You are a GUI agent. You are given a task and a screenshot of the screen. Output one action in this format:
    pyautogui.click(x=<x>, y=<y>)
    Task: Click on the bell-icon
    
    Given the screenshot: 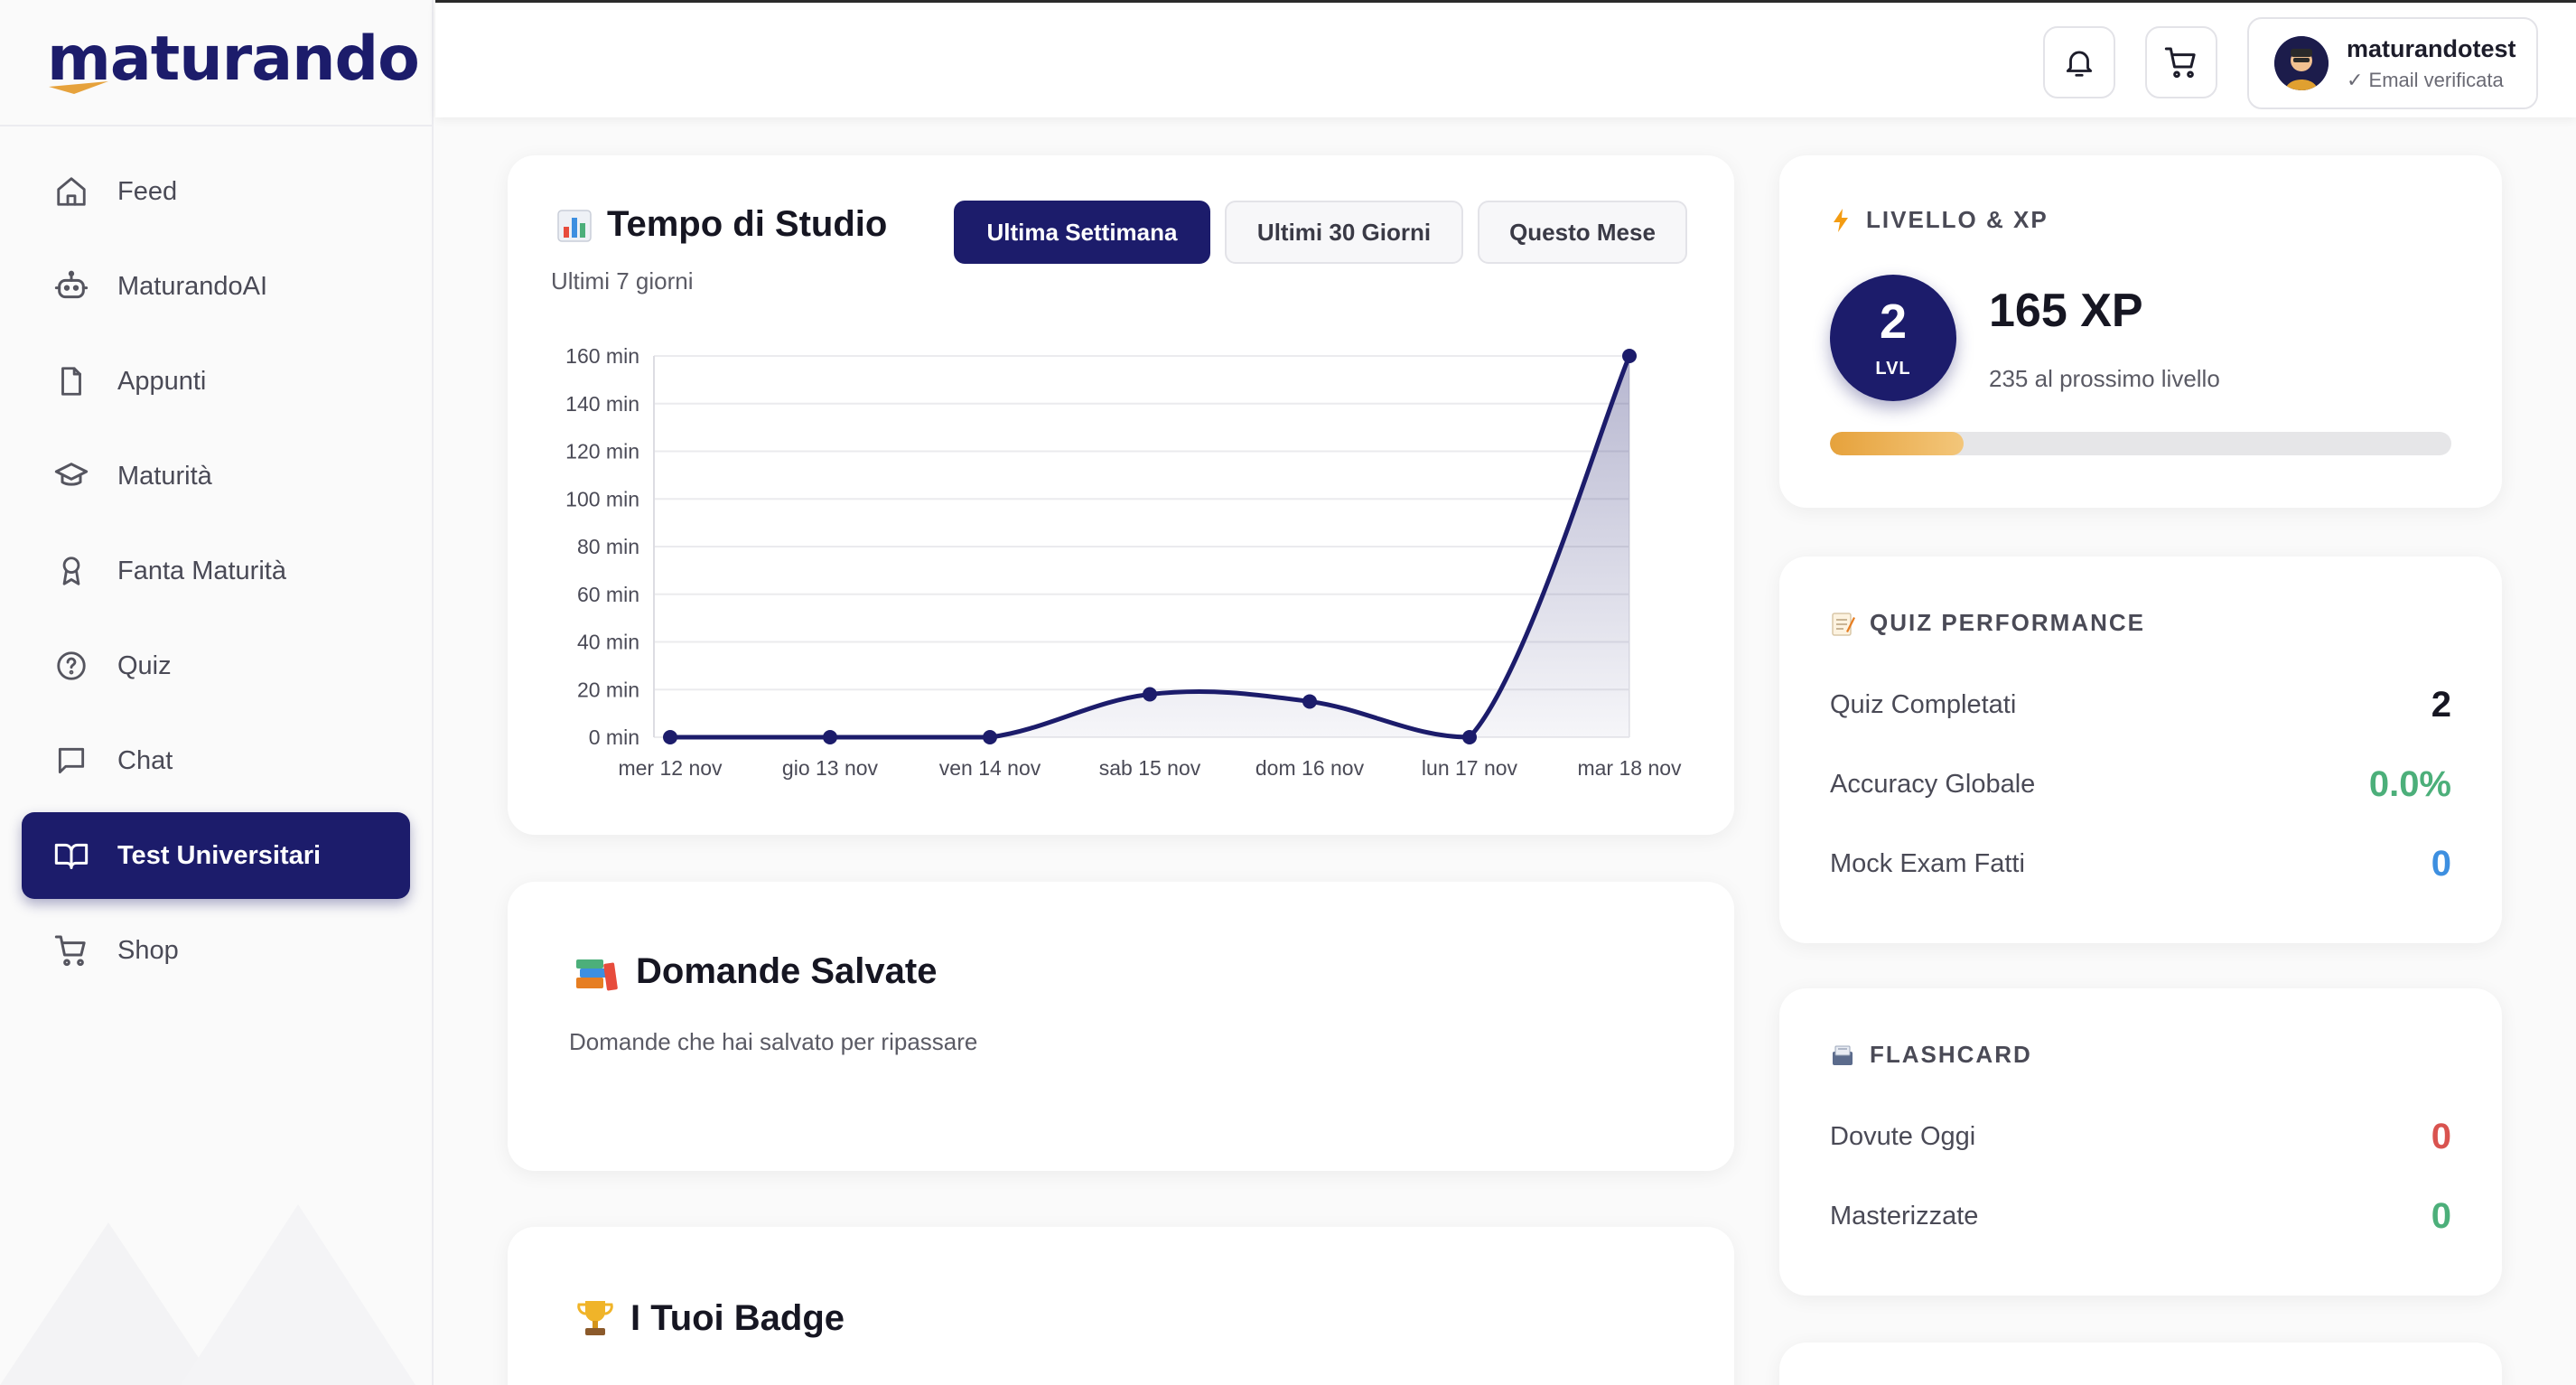 What is the action you would take?
    pyautogui.click(x=2079, y=64)
    